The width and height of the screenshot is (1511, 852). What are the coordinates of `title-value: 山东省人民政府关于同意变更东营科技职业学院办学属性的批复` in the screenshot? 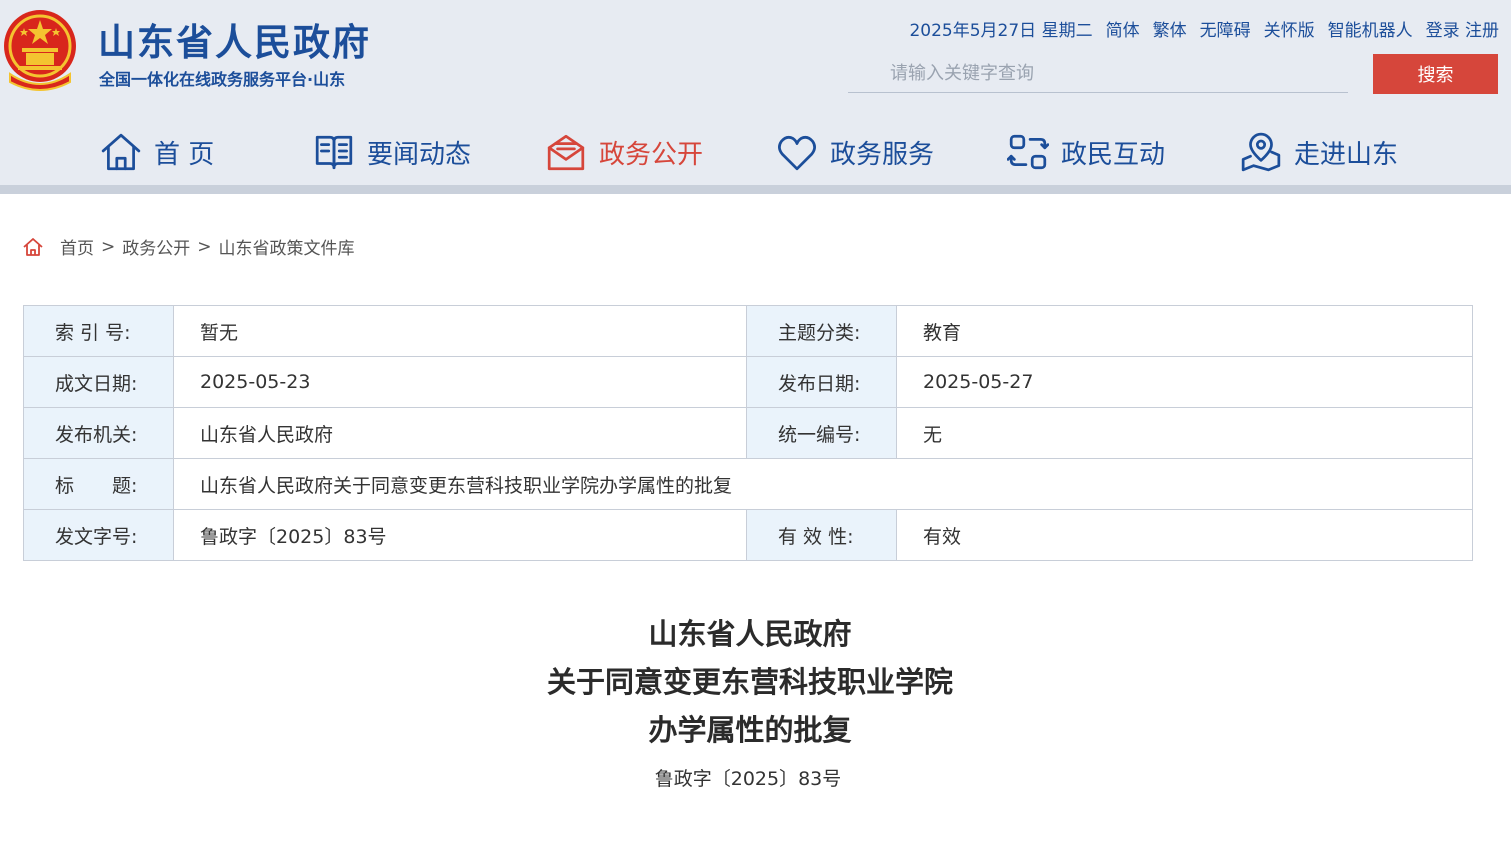 It's located at (823, 484).